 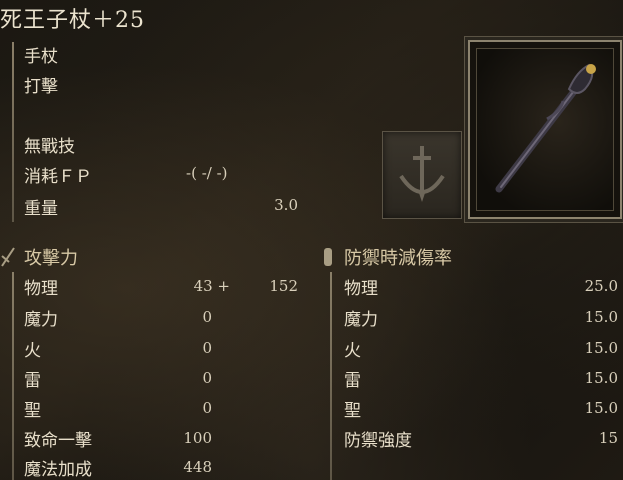 I want to click on guard-value: 15, so click(x=608, y=438).